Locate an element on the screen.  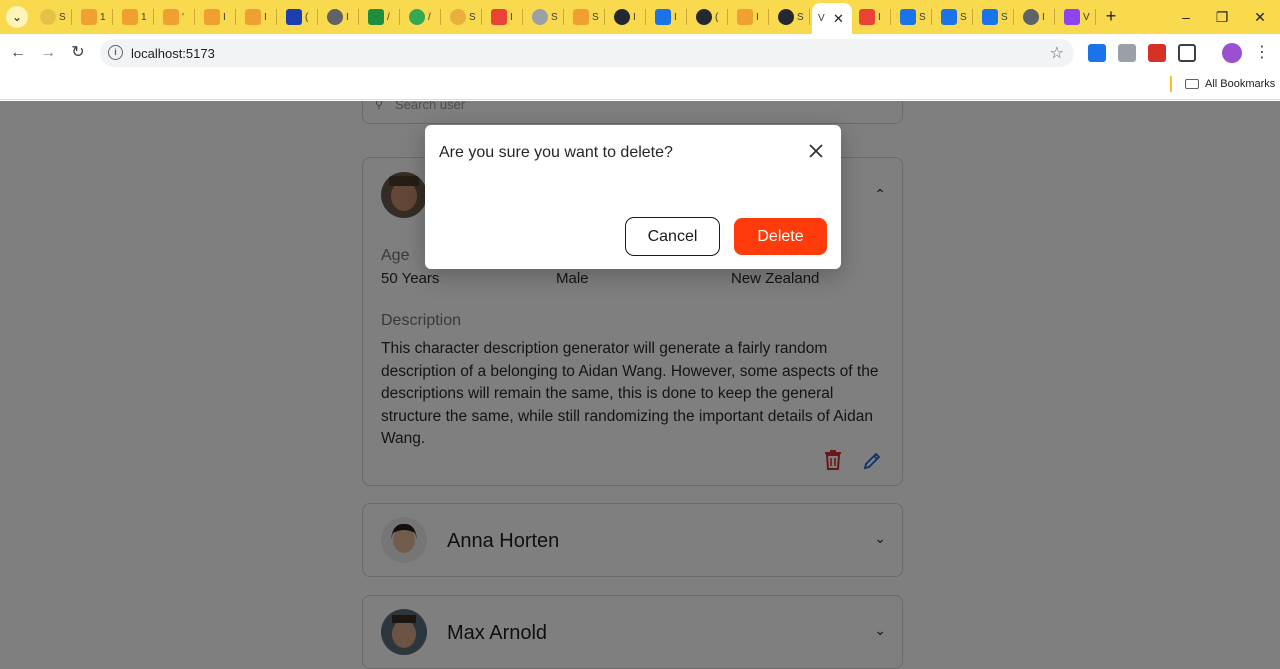
close-icon is located at coordinates (816, 151).